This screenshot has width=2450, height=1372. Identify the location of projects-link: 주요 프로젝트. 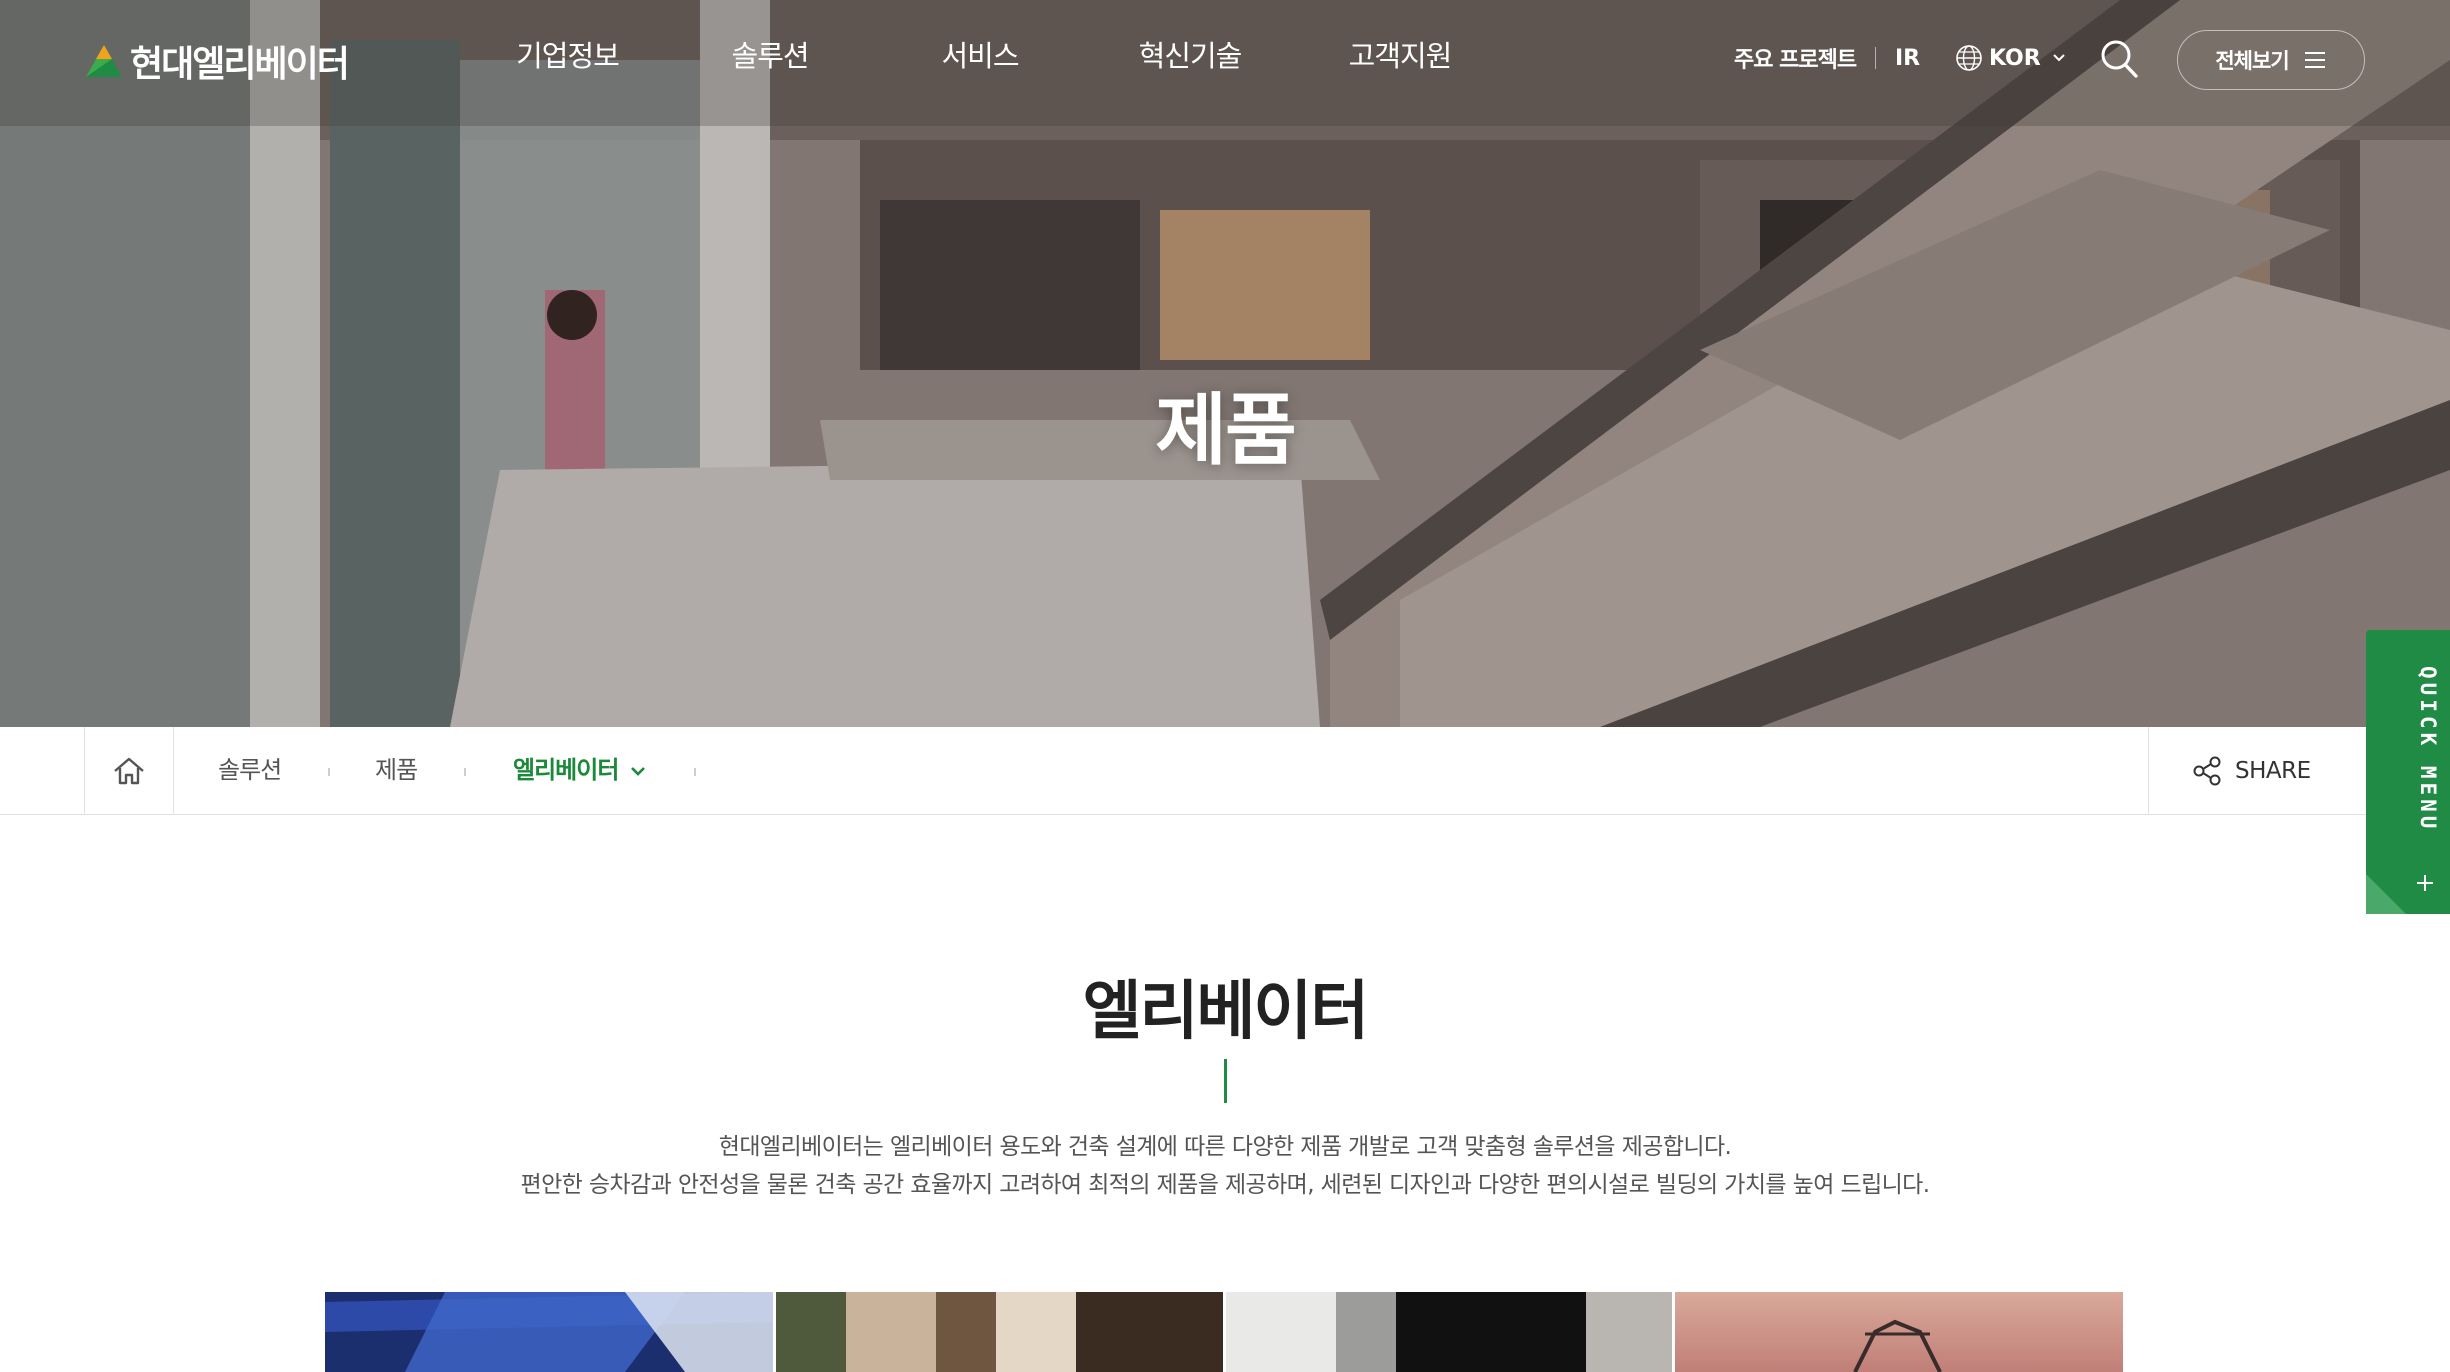
(1795, 58).